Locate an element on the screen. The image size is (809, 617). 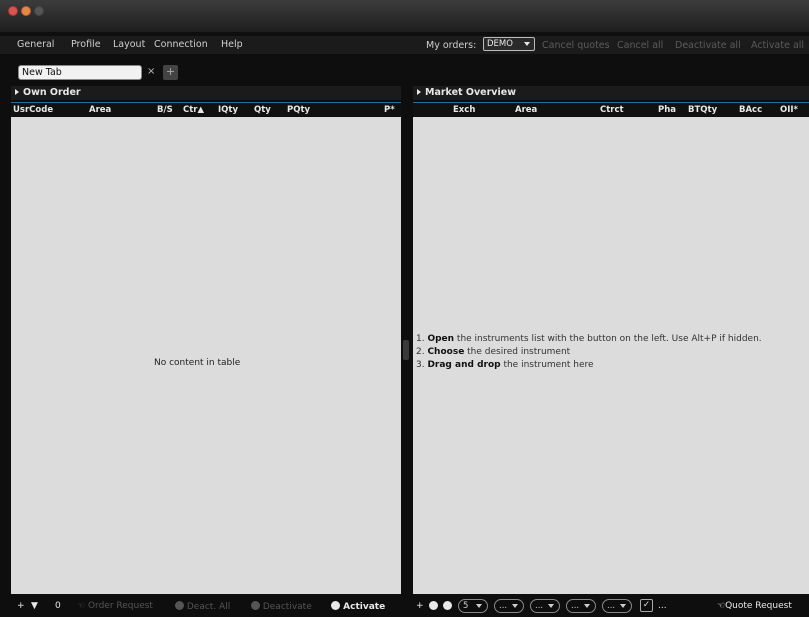
activate-all-button: Activate all is located at coordinates (777, 45).